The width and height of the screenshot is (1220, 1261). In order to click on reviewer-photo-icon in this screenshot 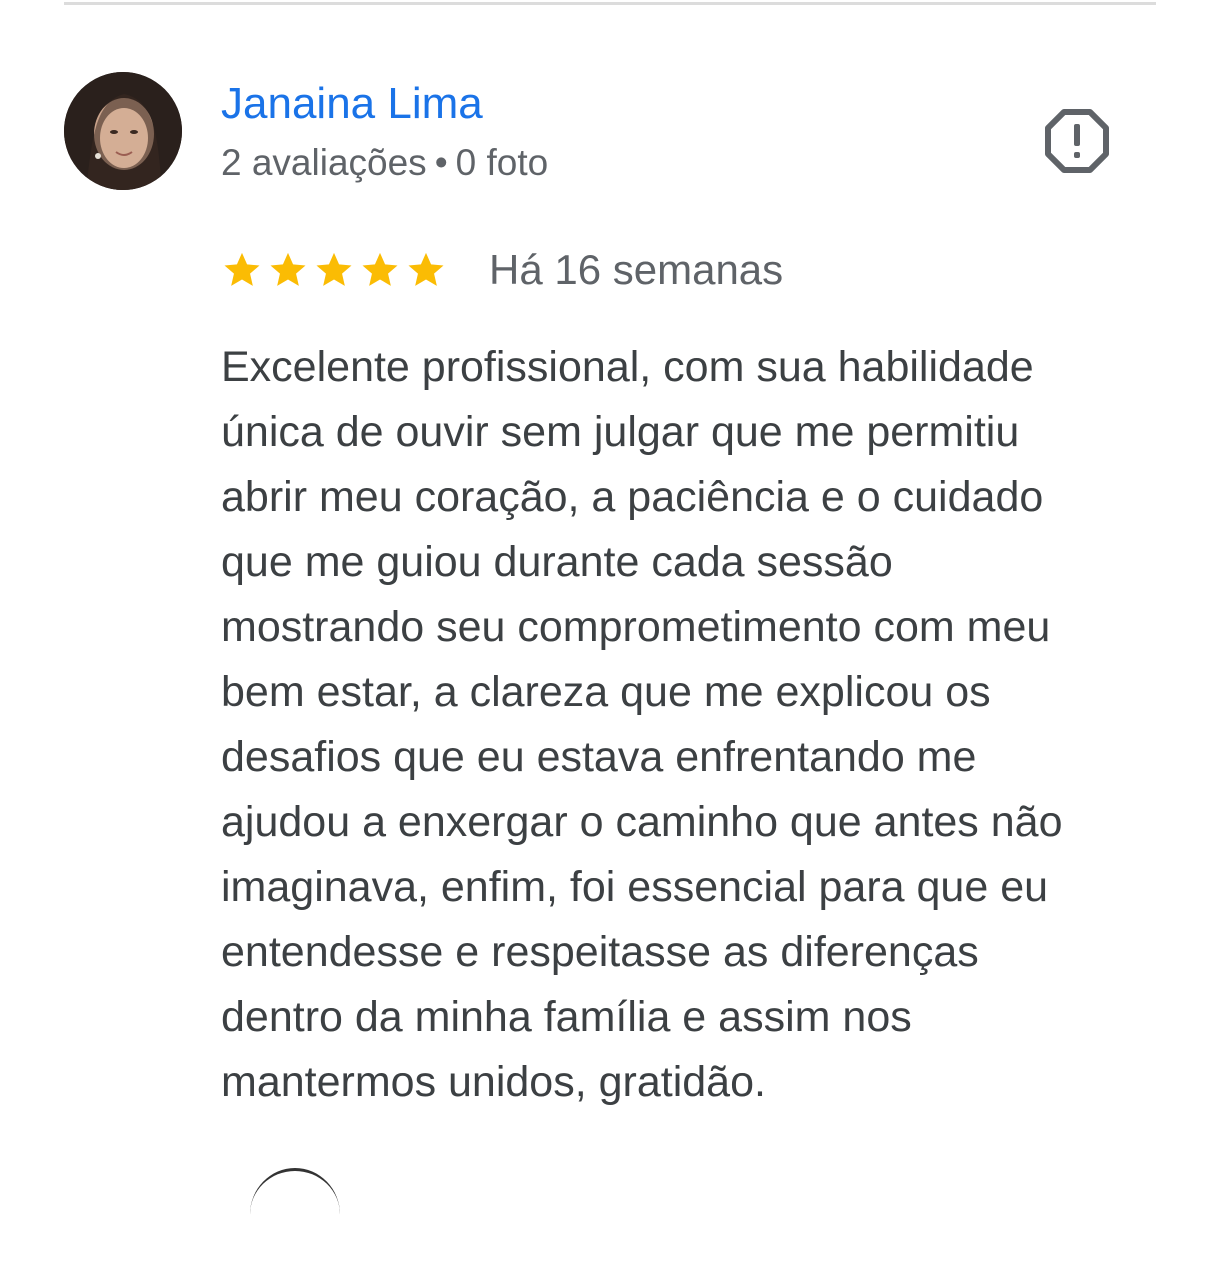, I will do `click(123, 131)`.